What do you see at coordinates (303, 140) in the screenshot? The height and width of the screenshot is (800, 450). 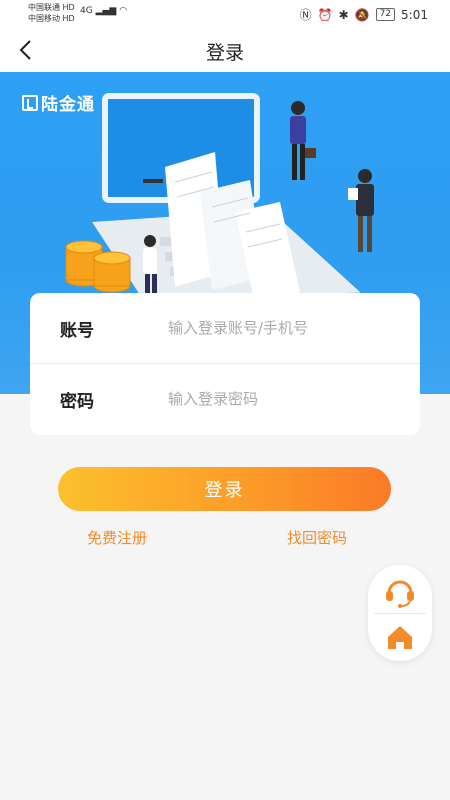 I see `person-figure` at bounding box center [303, 140].